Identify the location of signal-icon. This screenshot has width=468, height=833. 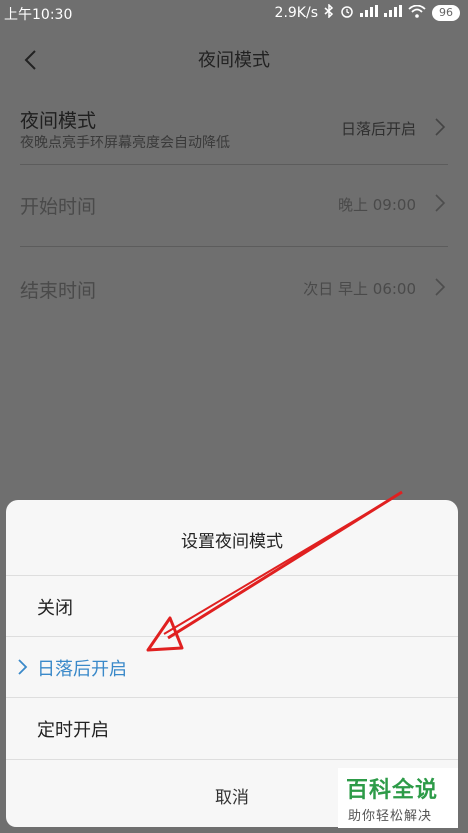
(369, 13).